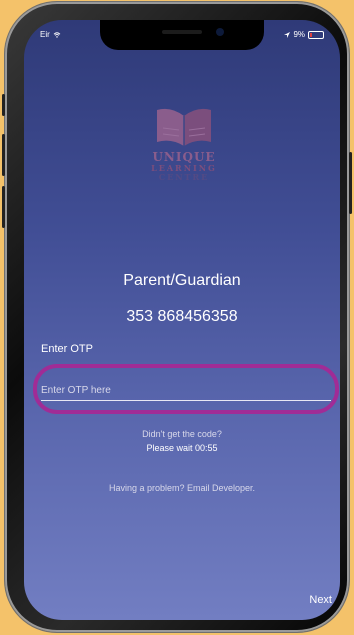 The height and width of the screenshot is (635, 354). I want to click on app-logo: UNIQUE LEARNING CENTRE, so click(184, 149).